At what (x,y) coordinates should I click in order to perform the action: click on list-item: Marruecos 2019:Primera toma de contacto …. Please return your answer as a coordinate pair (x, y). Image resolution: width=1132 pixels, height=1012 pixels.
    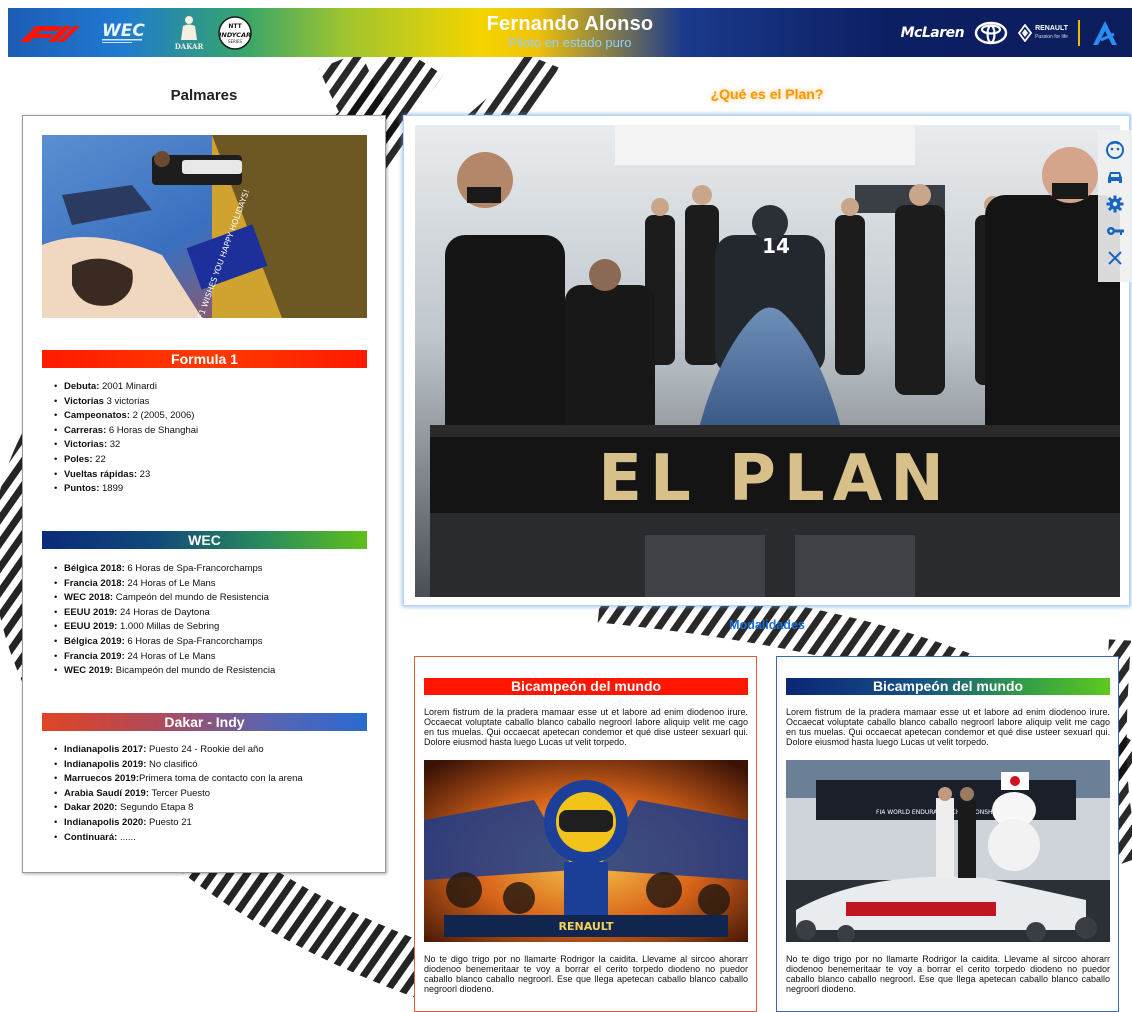
    Looking at the image, I should click on (214, 779).